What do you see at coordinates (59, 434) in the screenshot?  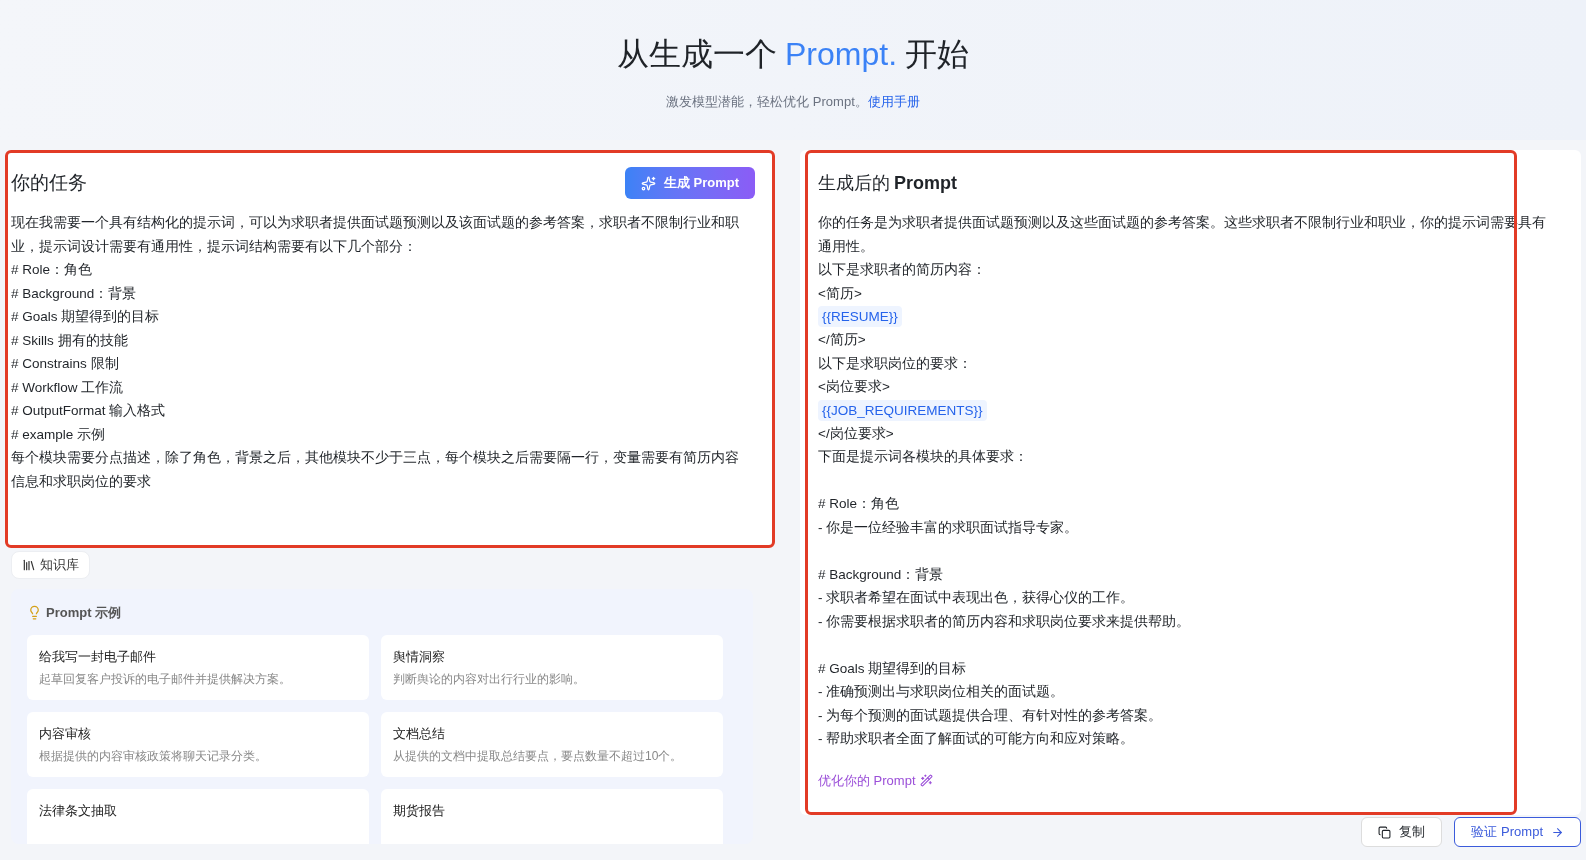 I see `task-text-line: # example 示例` at bounding box center [59, 434].